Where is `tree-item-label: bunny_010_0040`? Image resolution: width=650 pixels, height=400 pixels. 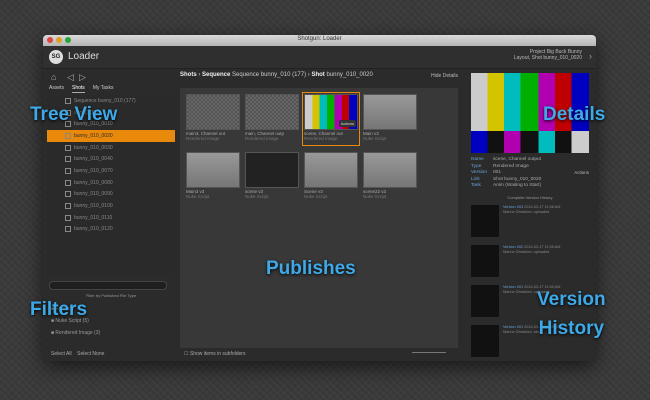 tree-item-label: bunny_010_0040 is located at coordinates (93, 159).